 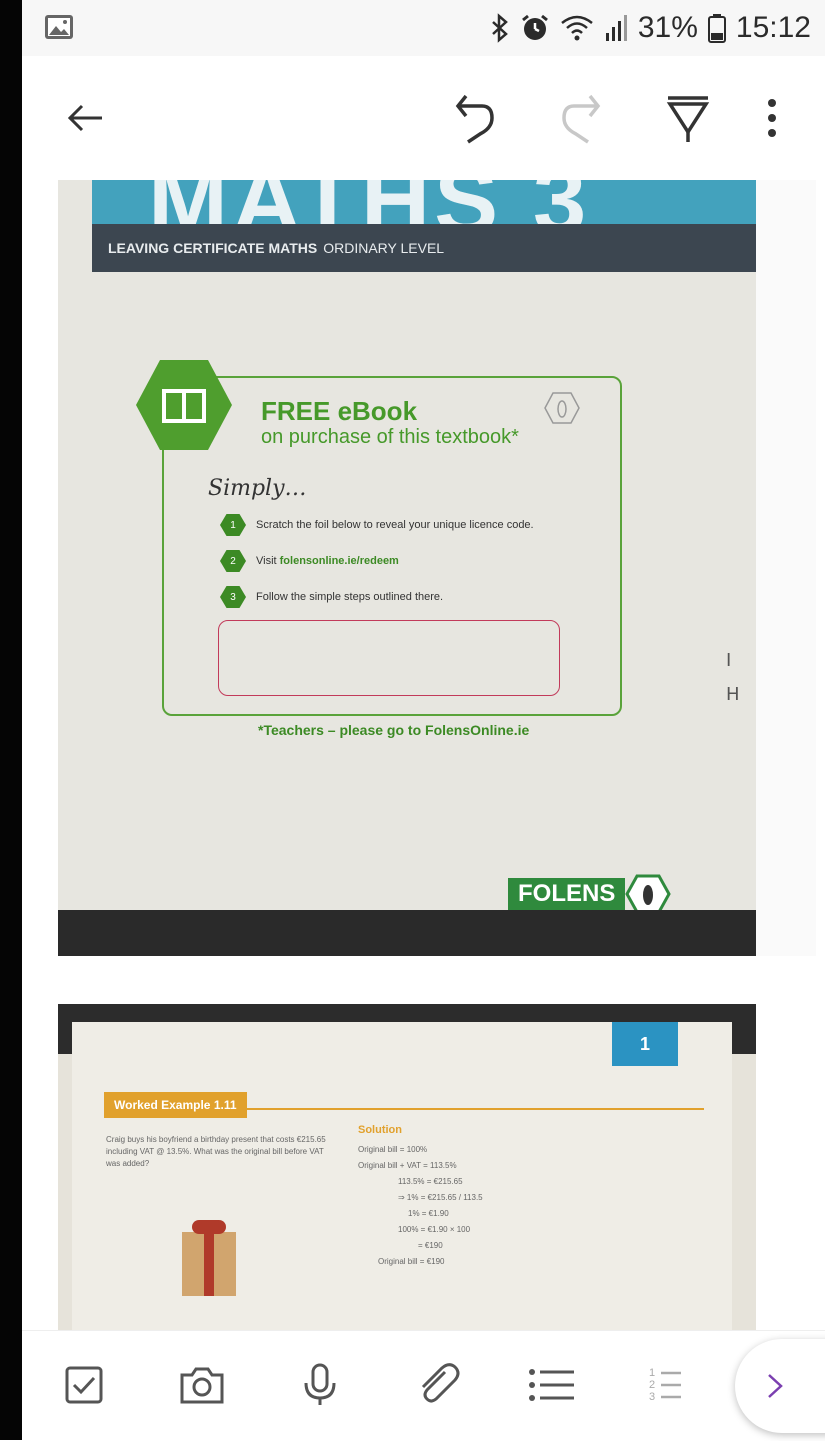 What do you see at coordinates (652, 1397) in the screenshot?
I see `list-number: 3` at bounding box center [652, 1397].